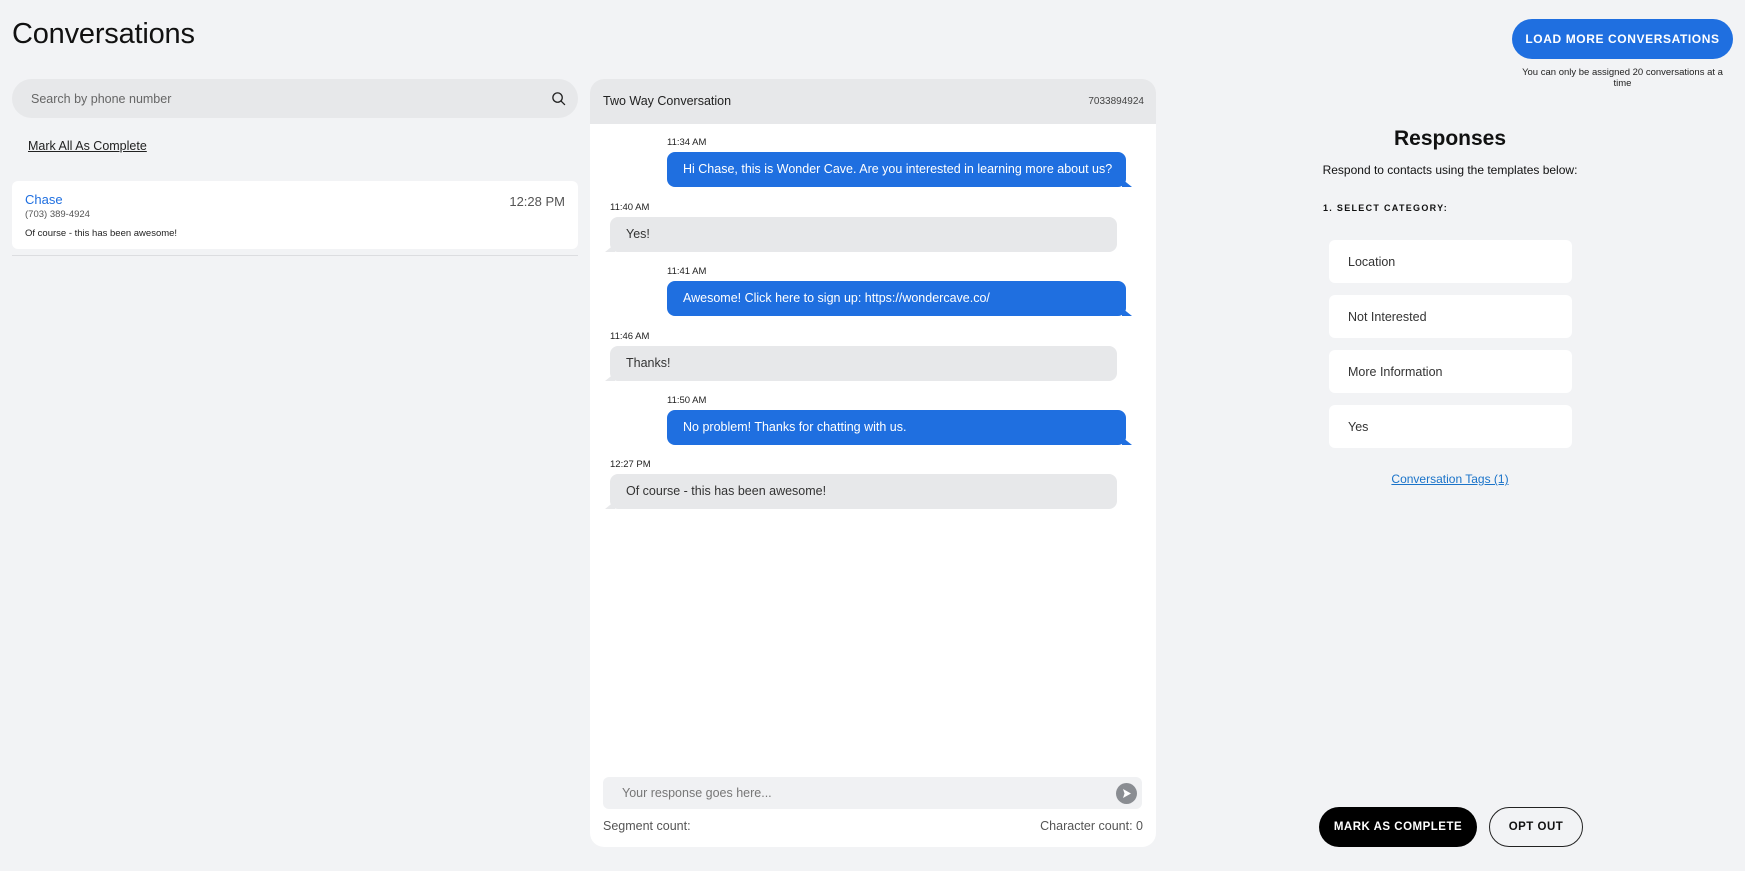 The width and height of the screenshot is (1745, 871). Describe the element at coordinates (1450, 138) in the screenshot. I see `responses-title: Responses` at that location.